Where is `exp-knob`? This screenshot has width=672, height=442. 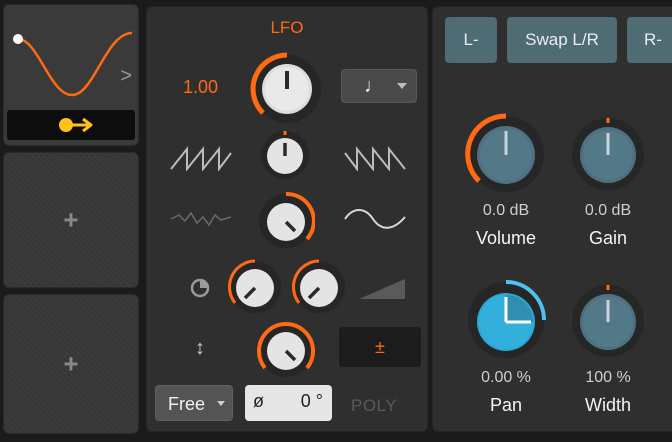
exp-knob is located at coordinates (319, 287).